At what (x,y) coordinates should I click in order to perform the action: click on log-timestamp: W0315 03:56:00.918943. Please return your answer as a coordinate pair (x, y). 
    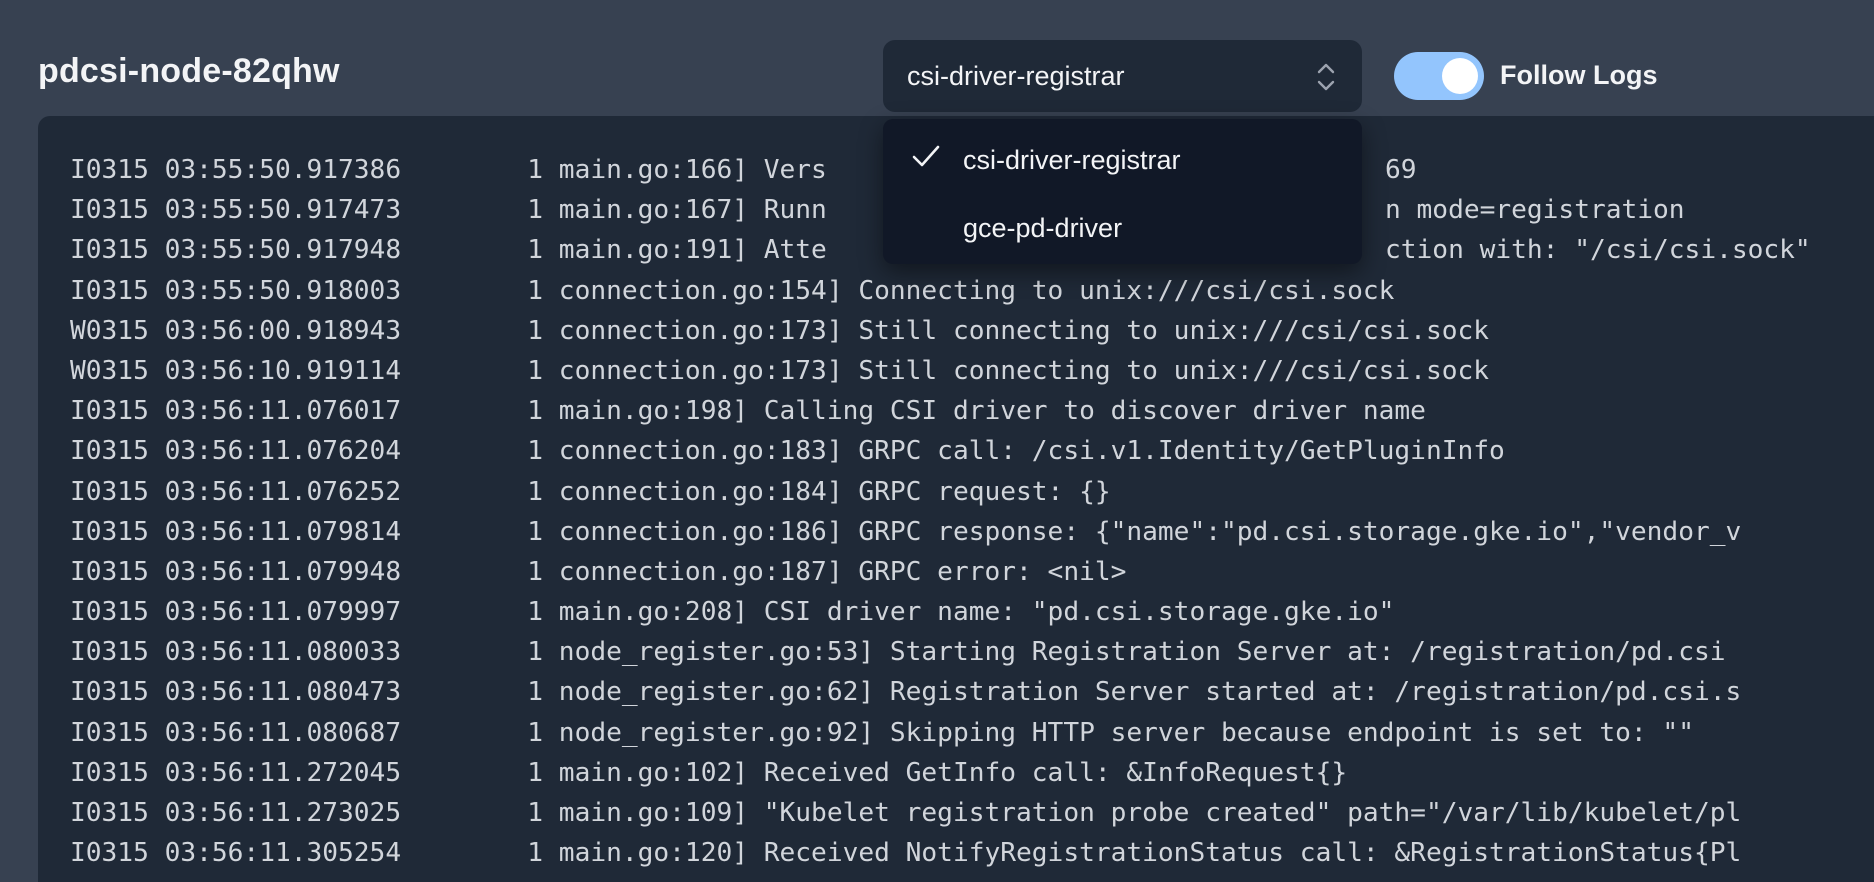
    Looking at the image, I should click on (236, 330).